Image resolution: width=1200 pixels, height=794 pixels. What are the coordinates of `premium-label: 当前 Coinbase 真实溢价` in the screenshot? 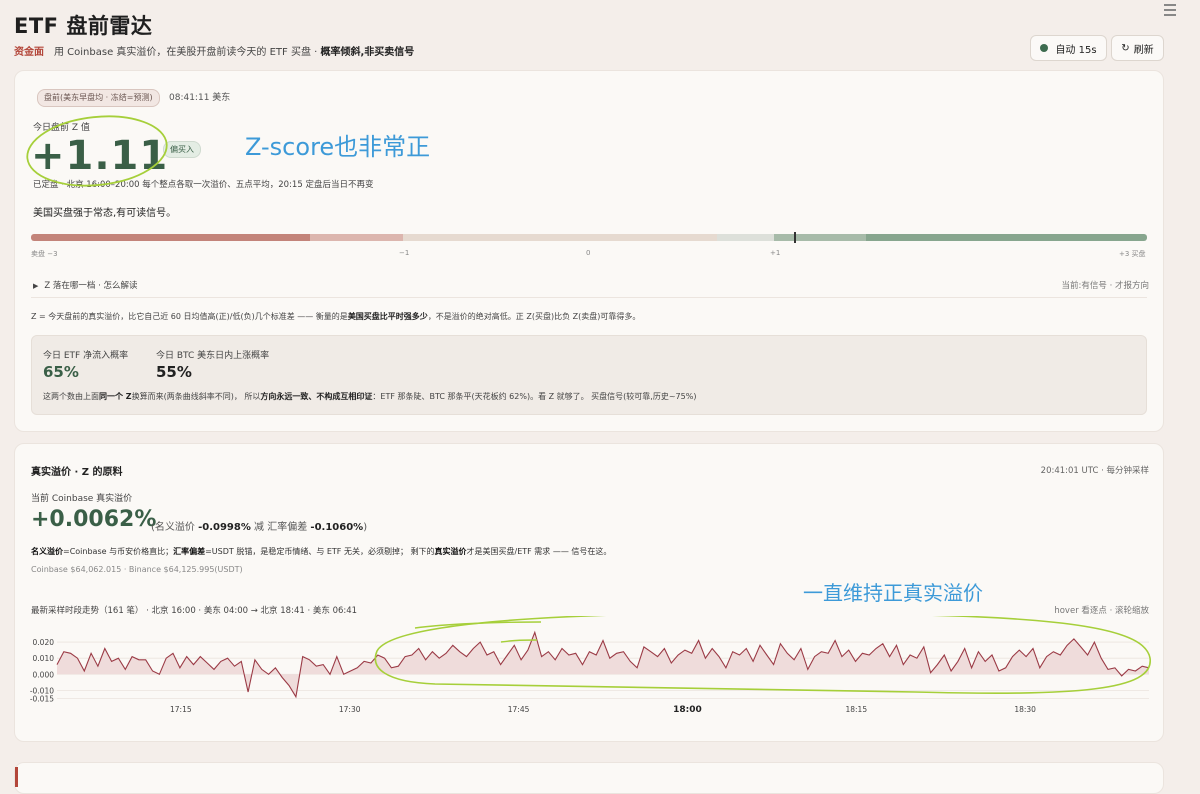 It's located at (82, 499).